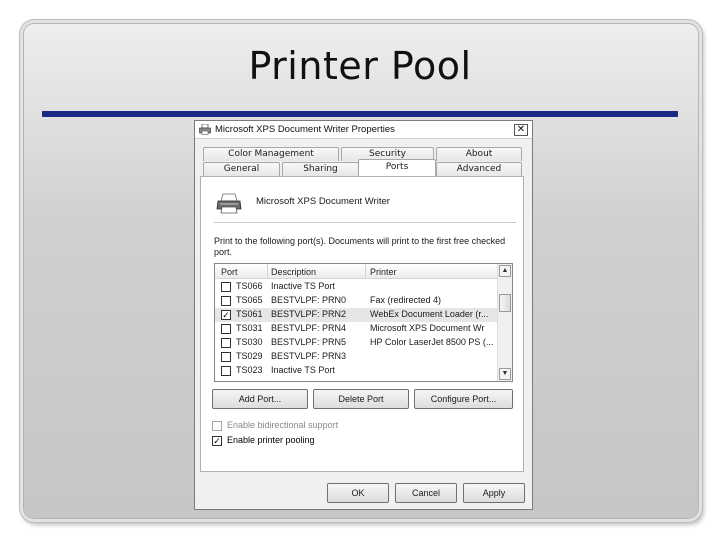  I want to click on description-cell: BESTVLPF: PRN5, so click(309, 342).